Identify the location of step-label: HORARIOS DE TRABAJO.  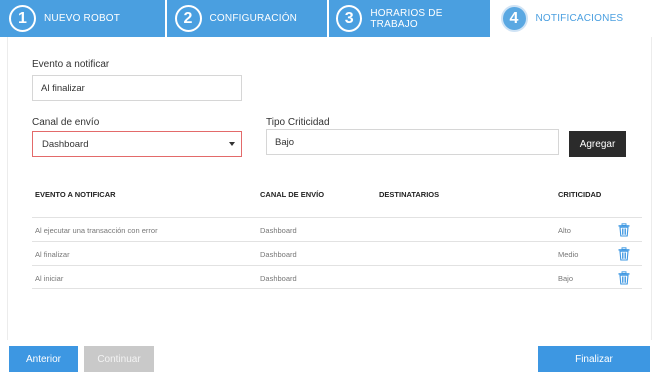
(406, 18).